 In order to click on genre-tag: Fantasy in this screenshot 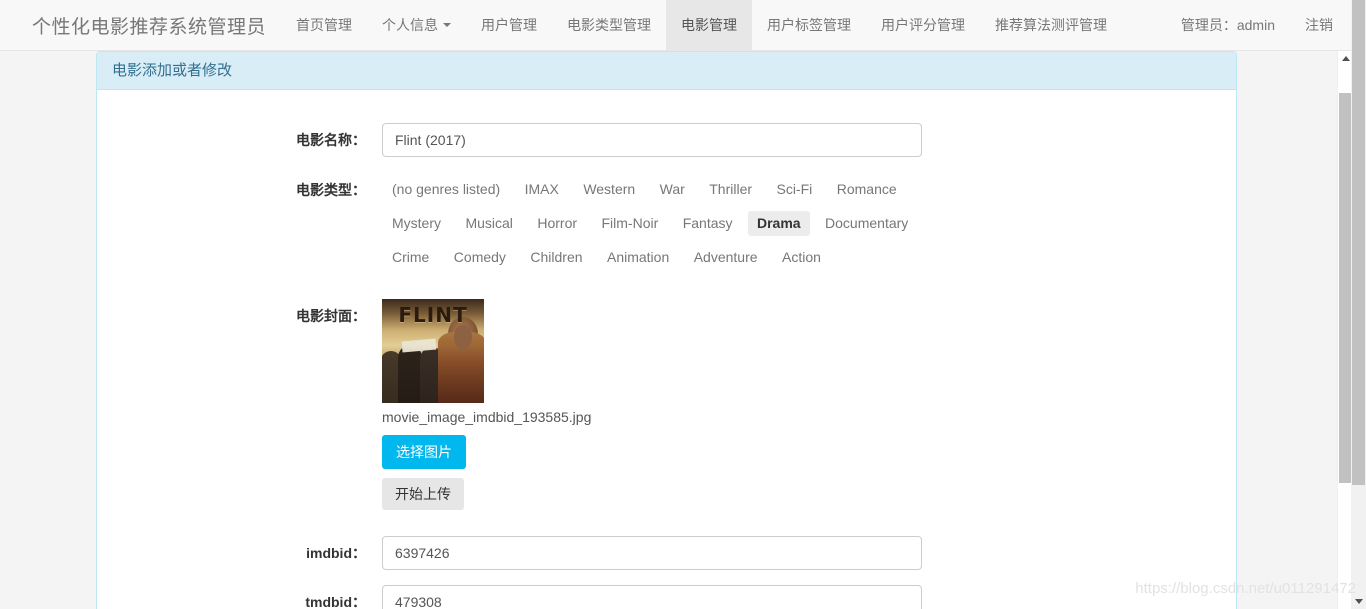, I will do `click(708, 223)`.